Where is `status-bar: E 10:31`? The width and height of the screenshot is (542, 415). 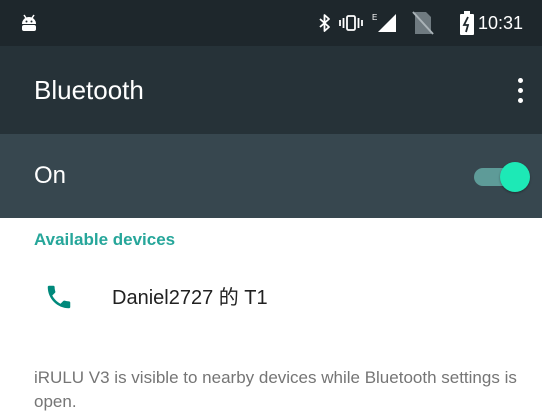 status-bar: E 10:31 is located at coordinates (271, 23).